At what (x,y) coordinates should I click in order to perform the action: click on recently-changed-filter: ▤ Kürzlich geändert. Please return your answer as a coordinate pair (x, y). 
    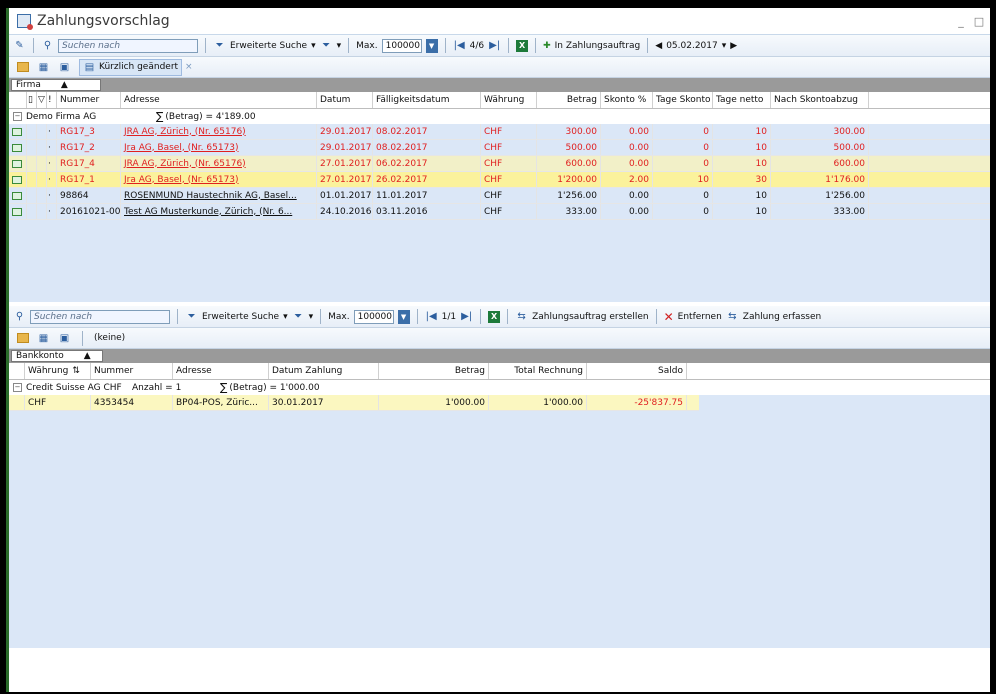
    Looking at the image, I should click on (131, 67).